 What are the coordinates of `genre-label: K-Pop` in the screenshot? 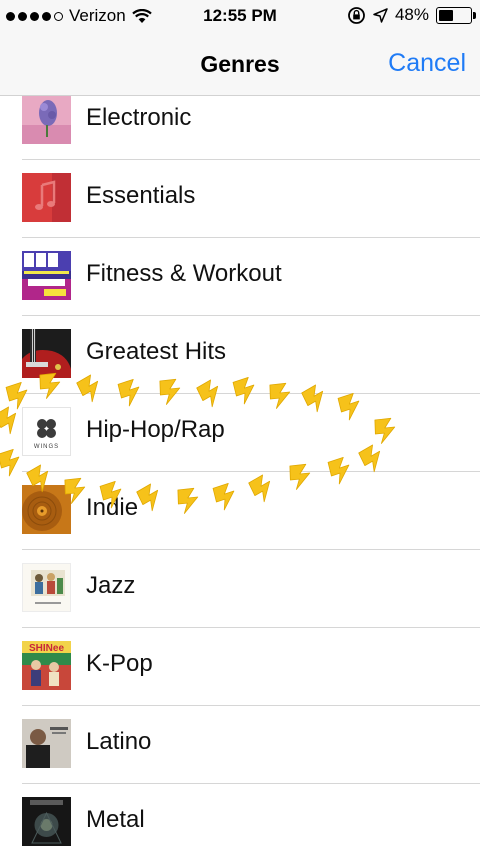 It's located at (119, 663).